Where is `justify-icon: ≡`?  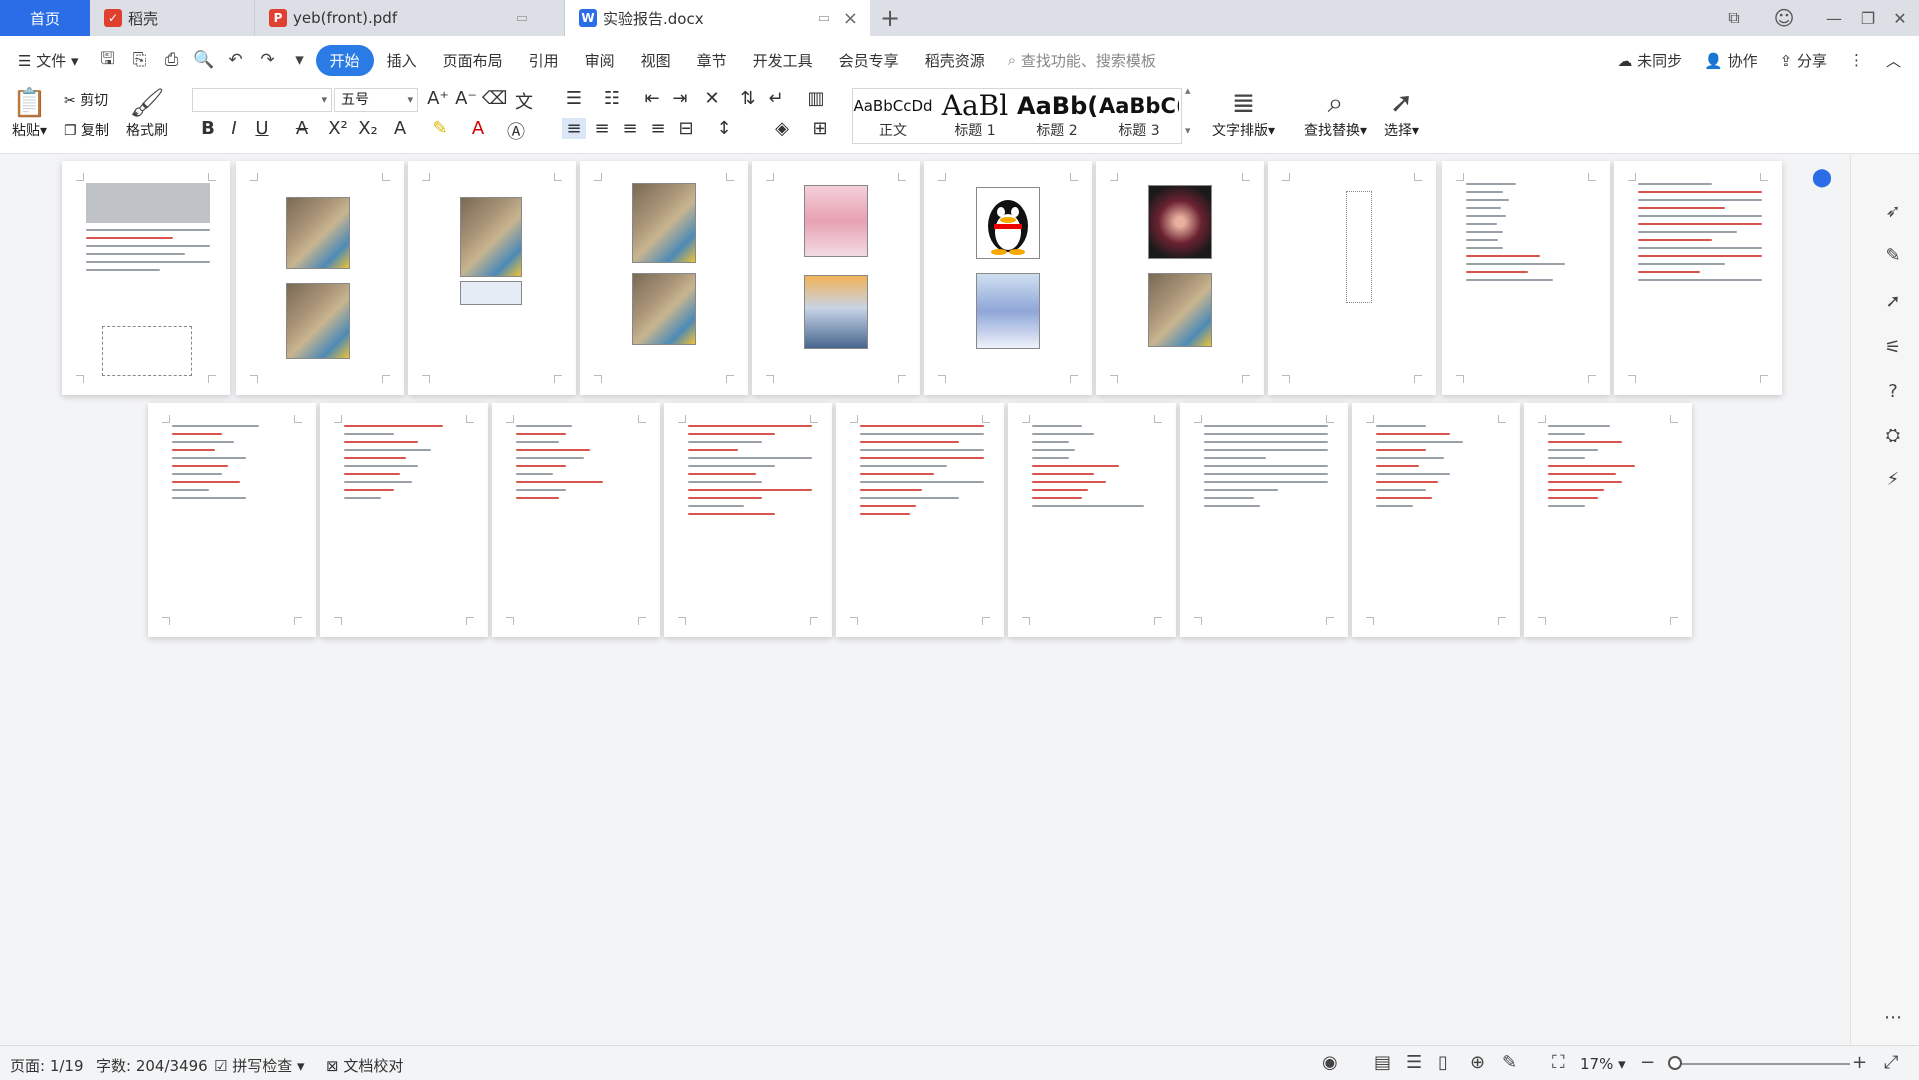
justify-icon: ≡ is located at coordinates (658, 128).